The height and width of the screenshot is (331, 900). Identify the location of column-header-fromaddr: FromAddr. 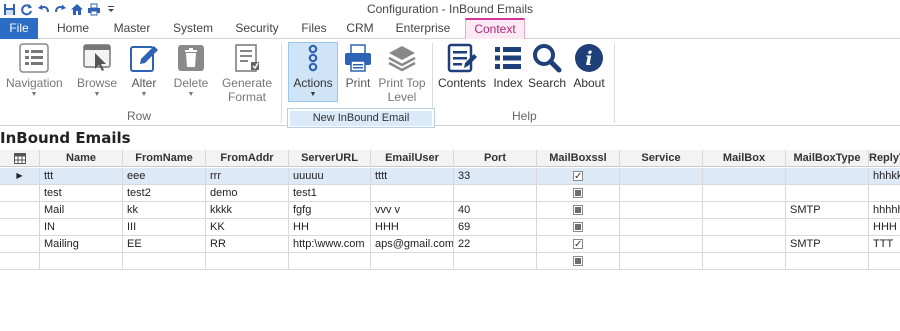
(247, 158).